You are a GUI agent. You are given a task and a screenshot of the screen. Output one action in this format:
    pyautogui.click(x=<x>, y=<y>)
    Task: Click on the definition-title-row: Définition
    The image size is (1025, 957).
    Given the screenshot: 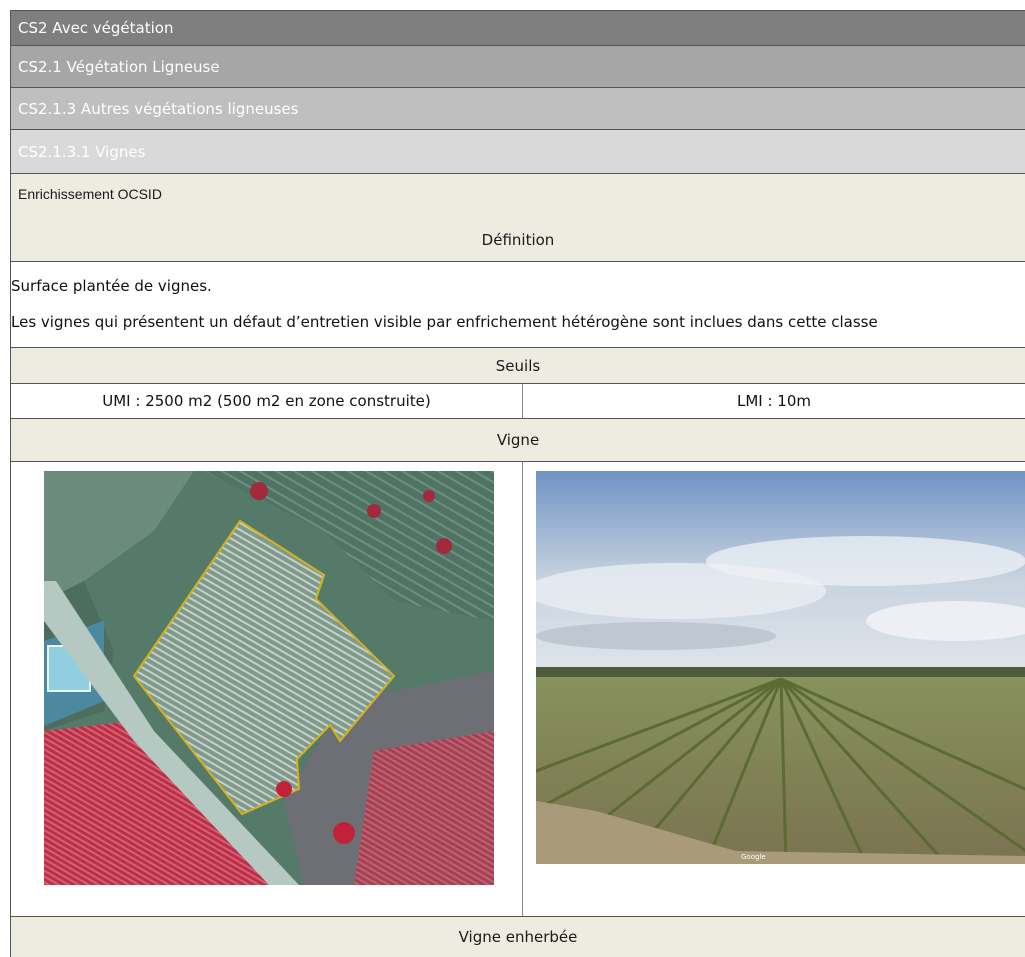 What is the action you would take?
    pyautogui.click(x=517, y=240)
    